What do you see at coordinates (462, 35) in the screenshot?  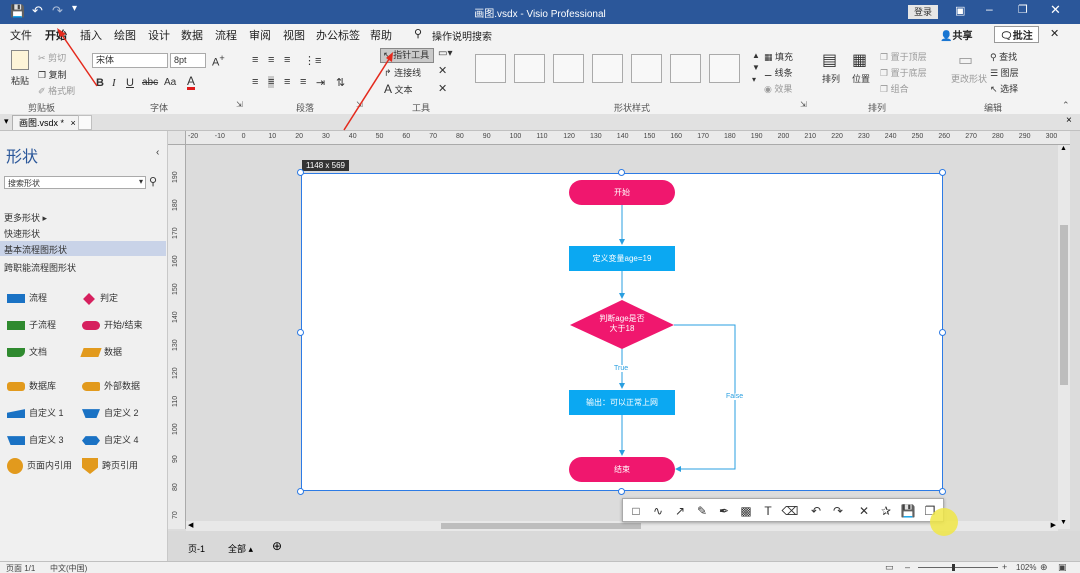 I see `tell-me-search: 操作说明搜索` at bounding box center [462, 35].